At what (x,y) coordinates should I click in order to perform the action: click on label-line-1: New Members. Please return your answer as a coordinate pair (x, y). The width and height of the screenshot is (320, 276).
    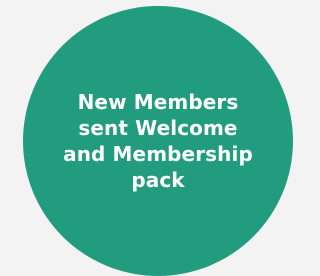
    Looking at the image, I should click on (158, 102).